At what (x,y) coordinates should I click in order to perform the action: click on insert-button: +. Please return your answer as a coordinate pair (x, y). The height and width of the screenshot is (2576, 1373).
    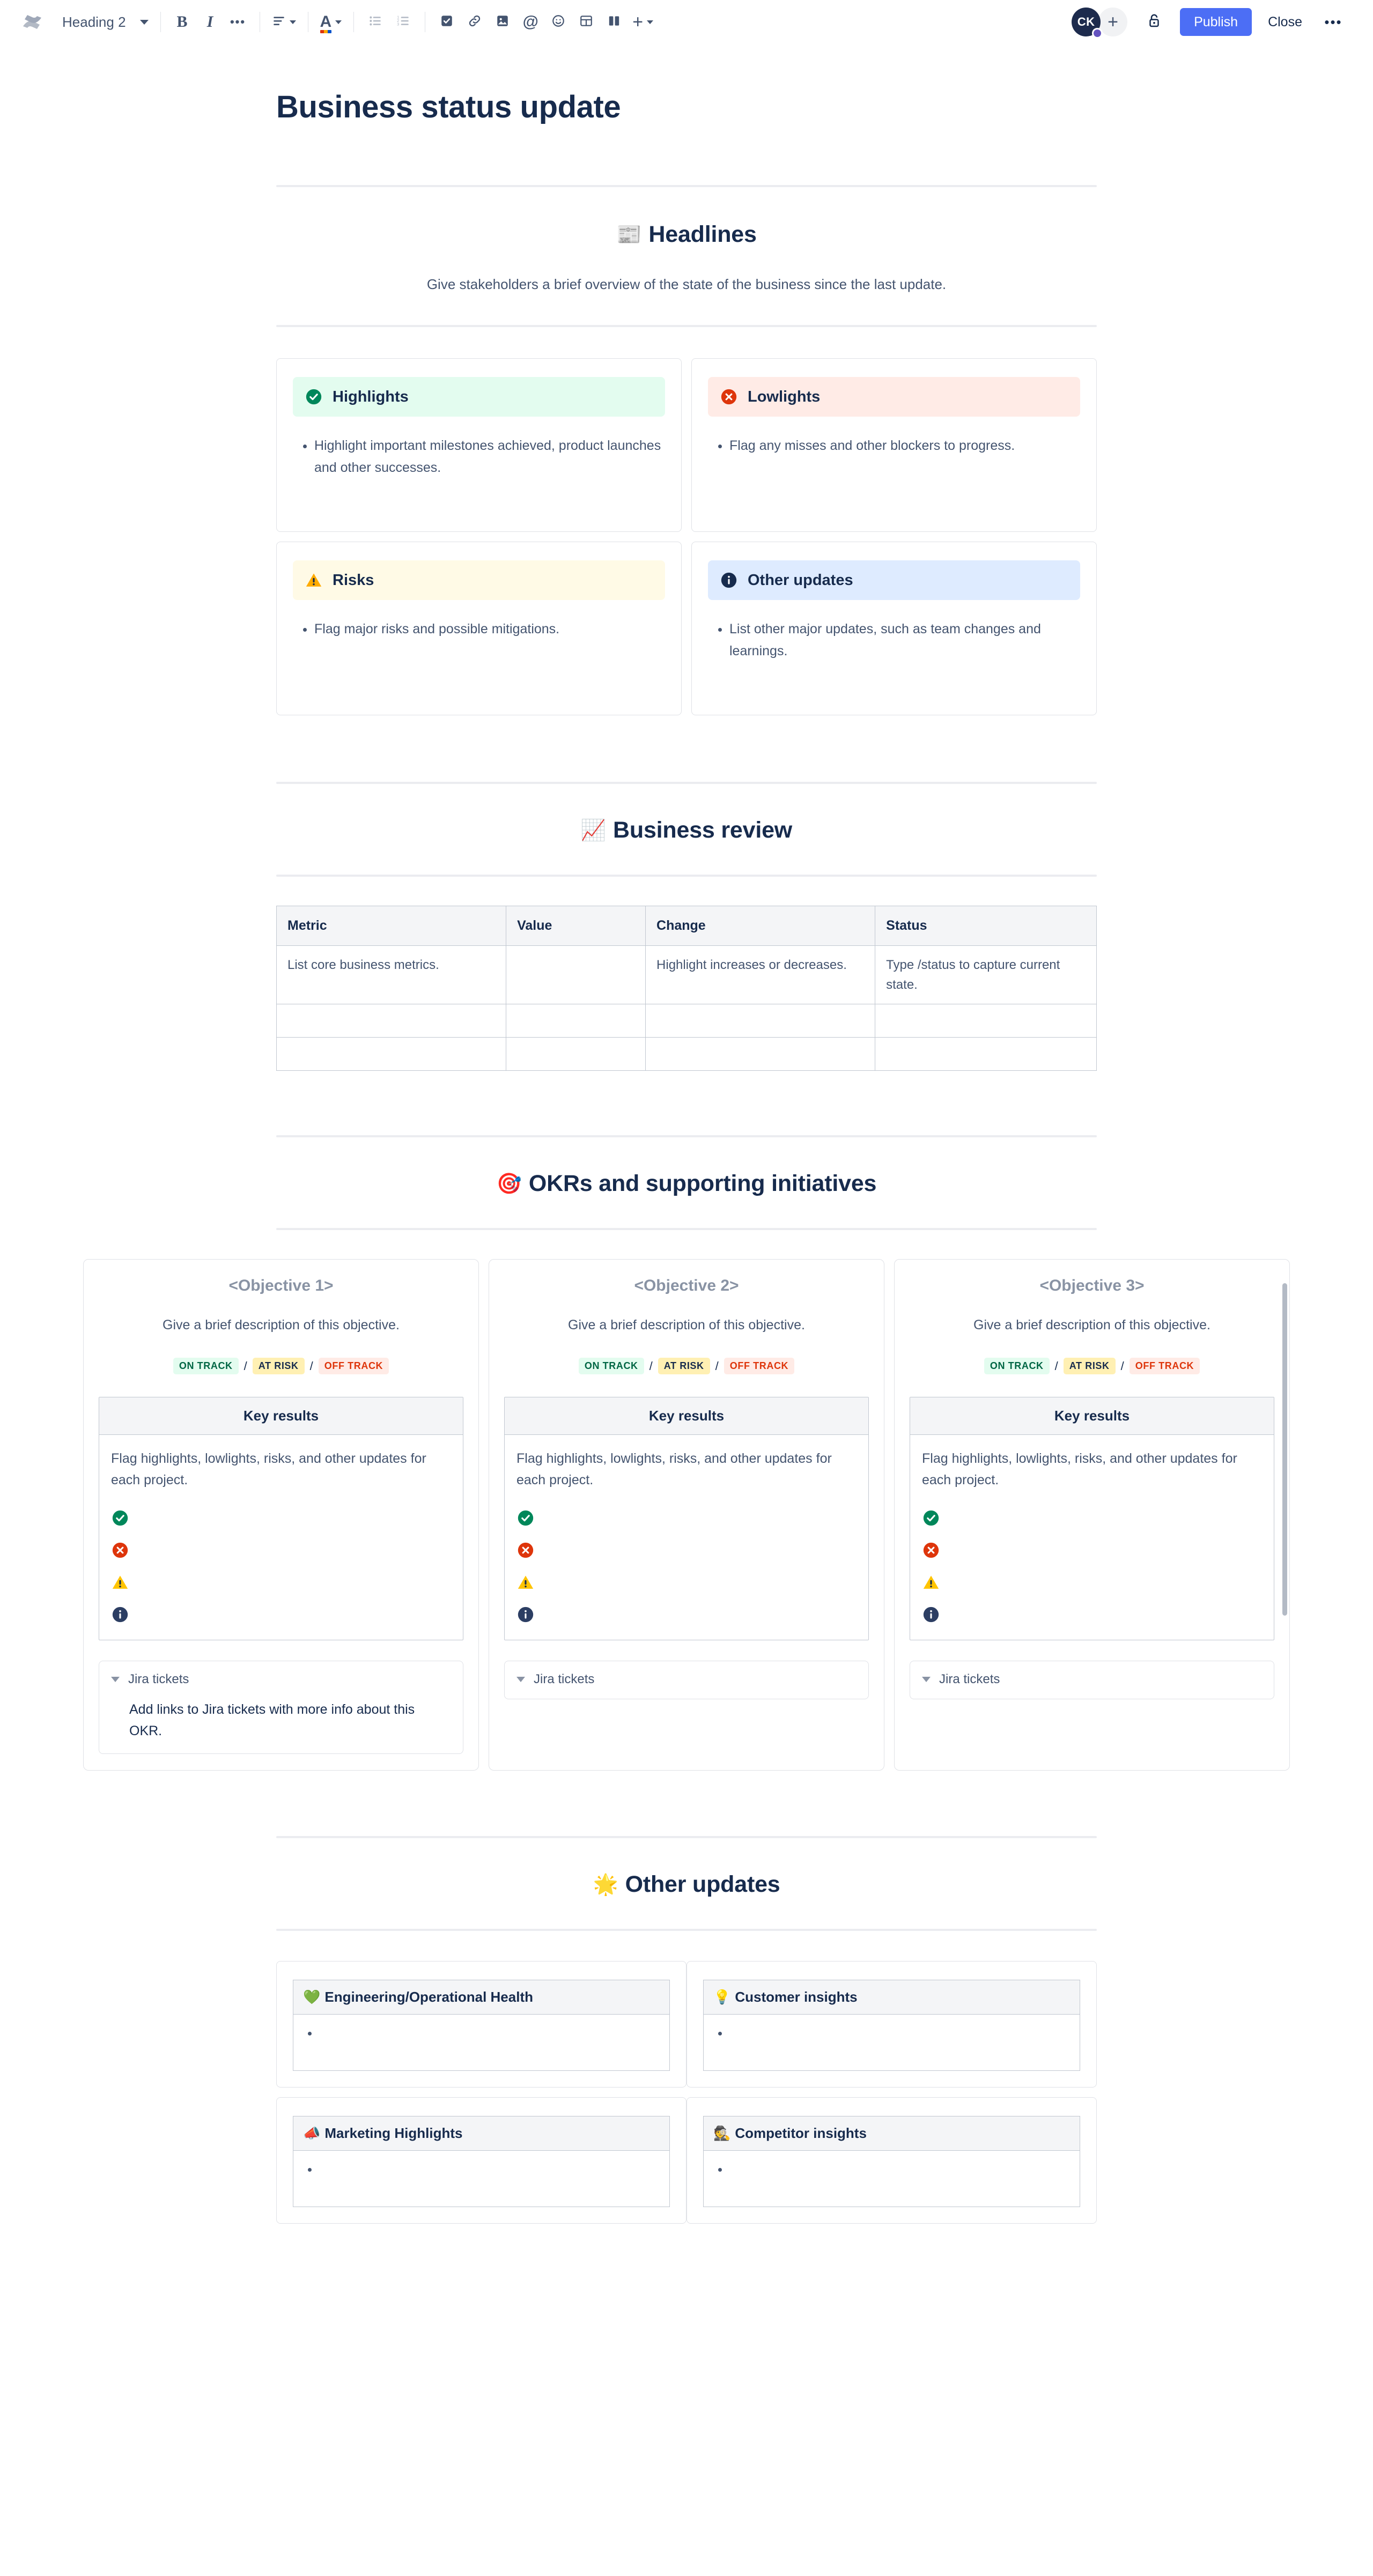
    Looking at the image, I should click on (643, 22).